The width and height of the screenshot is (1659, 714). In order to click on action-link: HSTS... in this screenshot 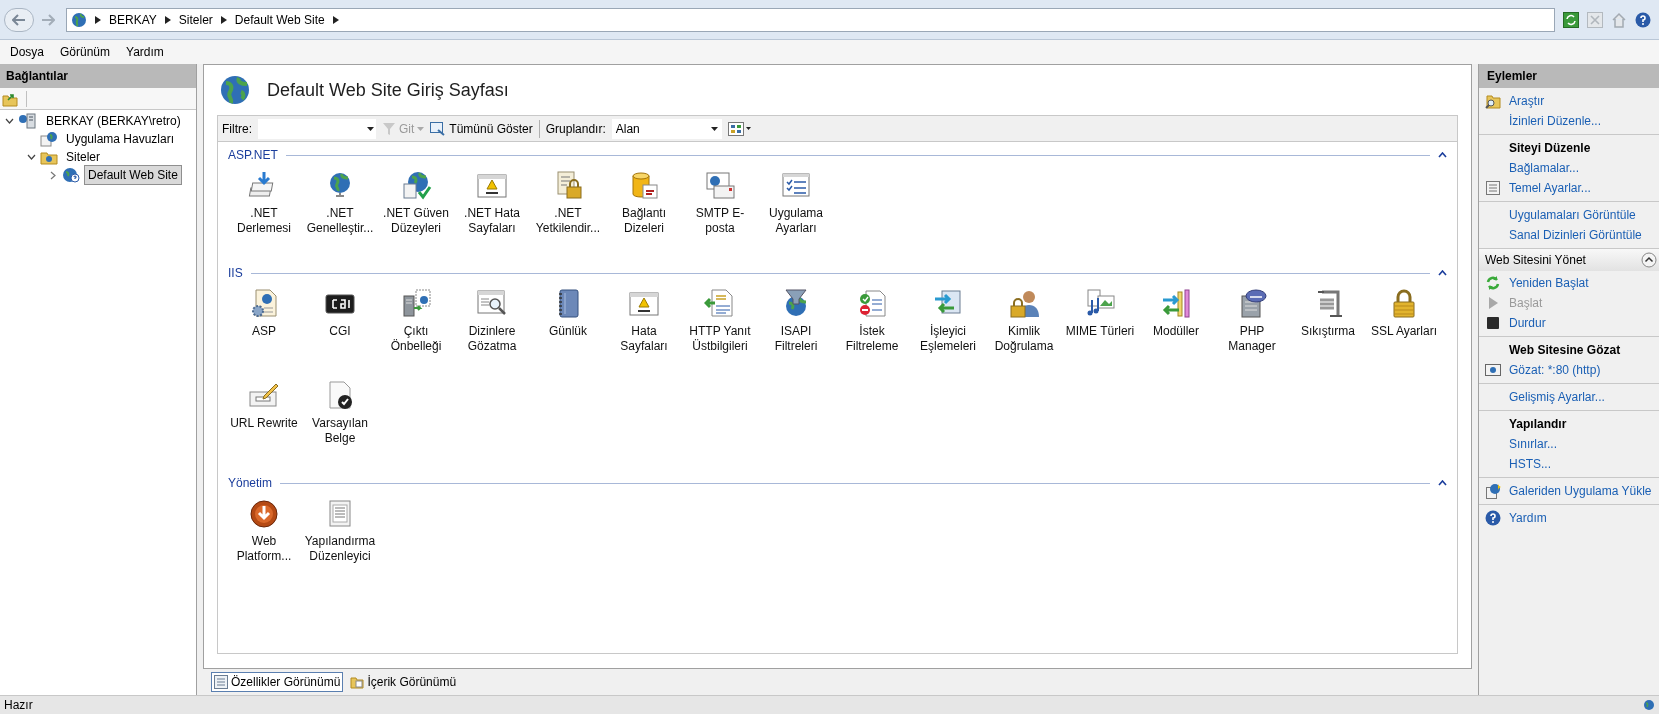, I will do `click(1530, 464)`.